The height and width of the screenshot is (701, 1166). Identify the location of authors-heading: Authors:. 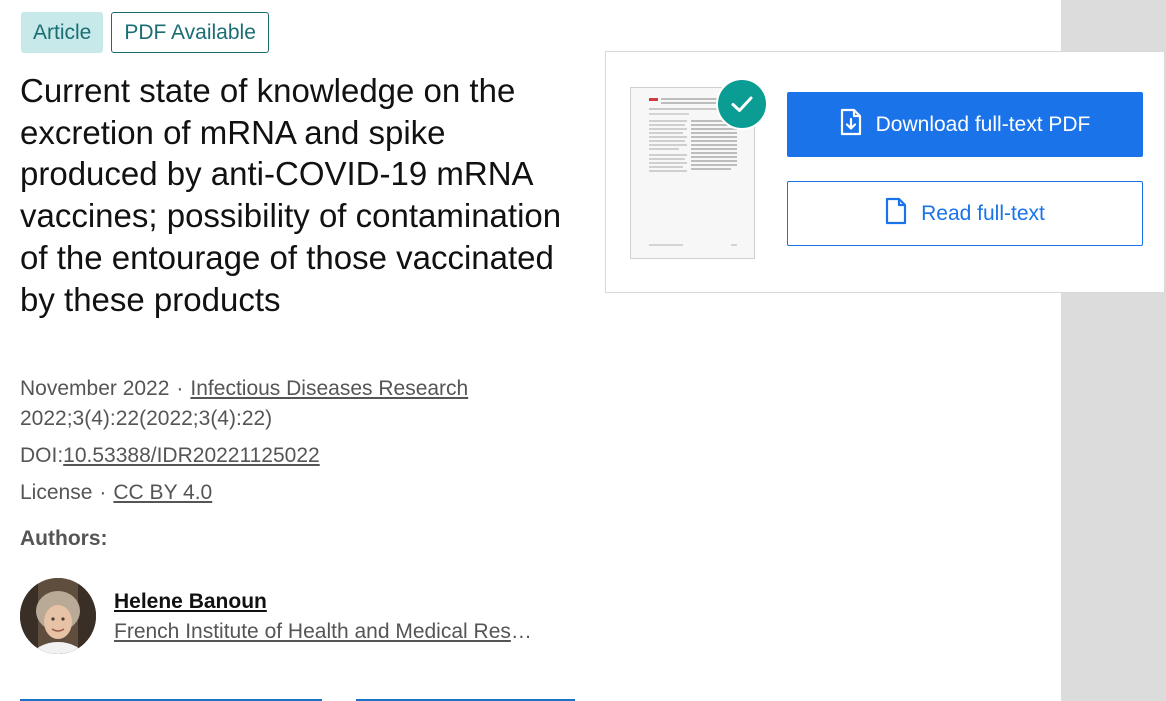
(64, 538).